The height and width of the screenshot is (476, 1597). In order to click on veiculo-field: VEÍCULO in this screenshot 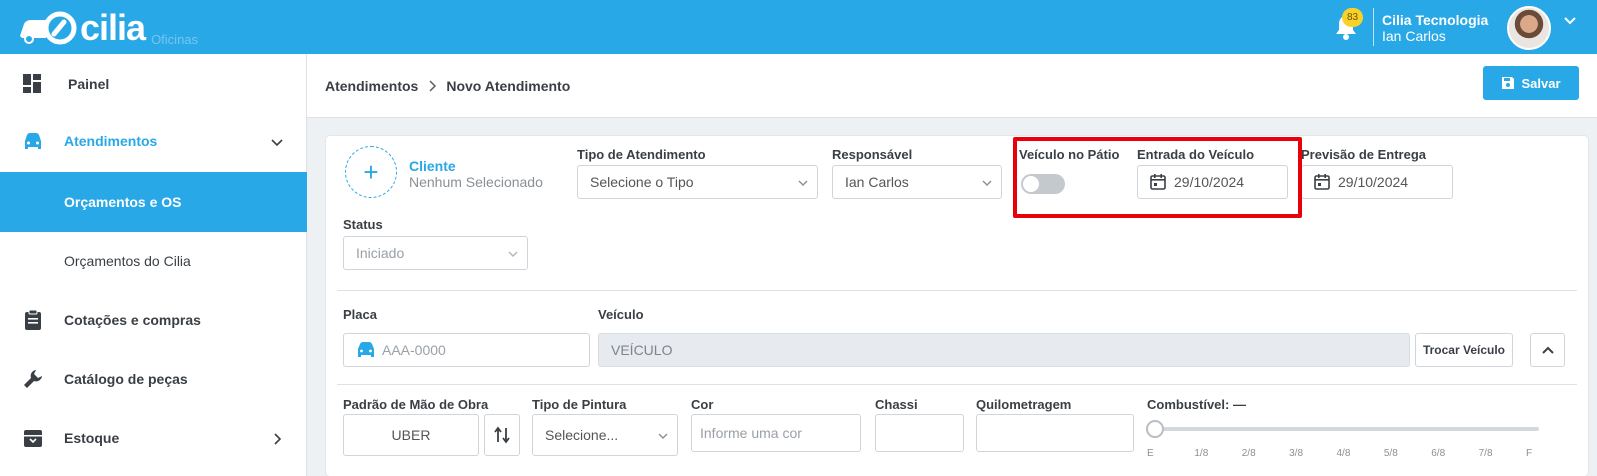, I will do `click(1004, 350)`.